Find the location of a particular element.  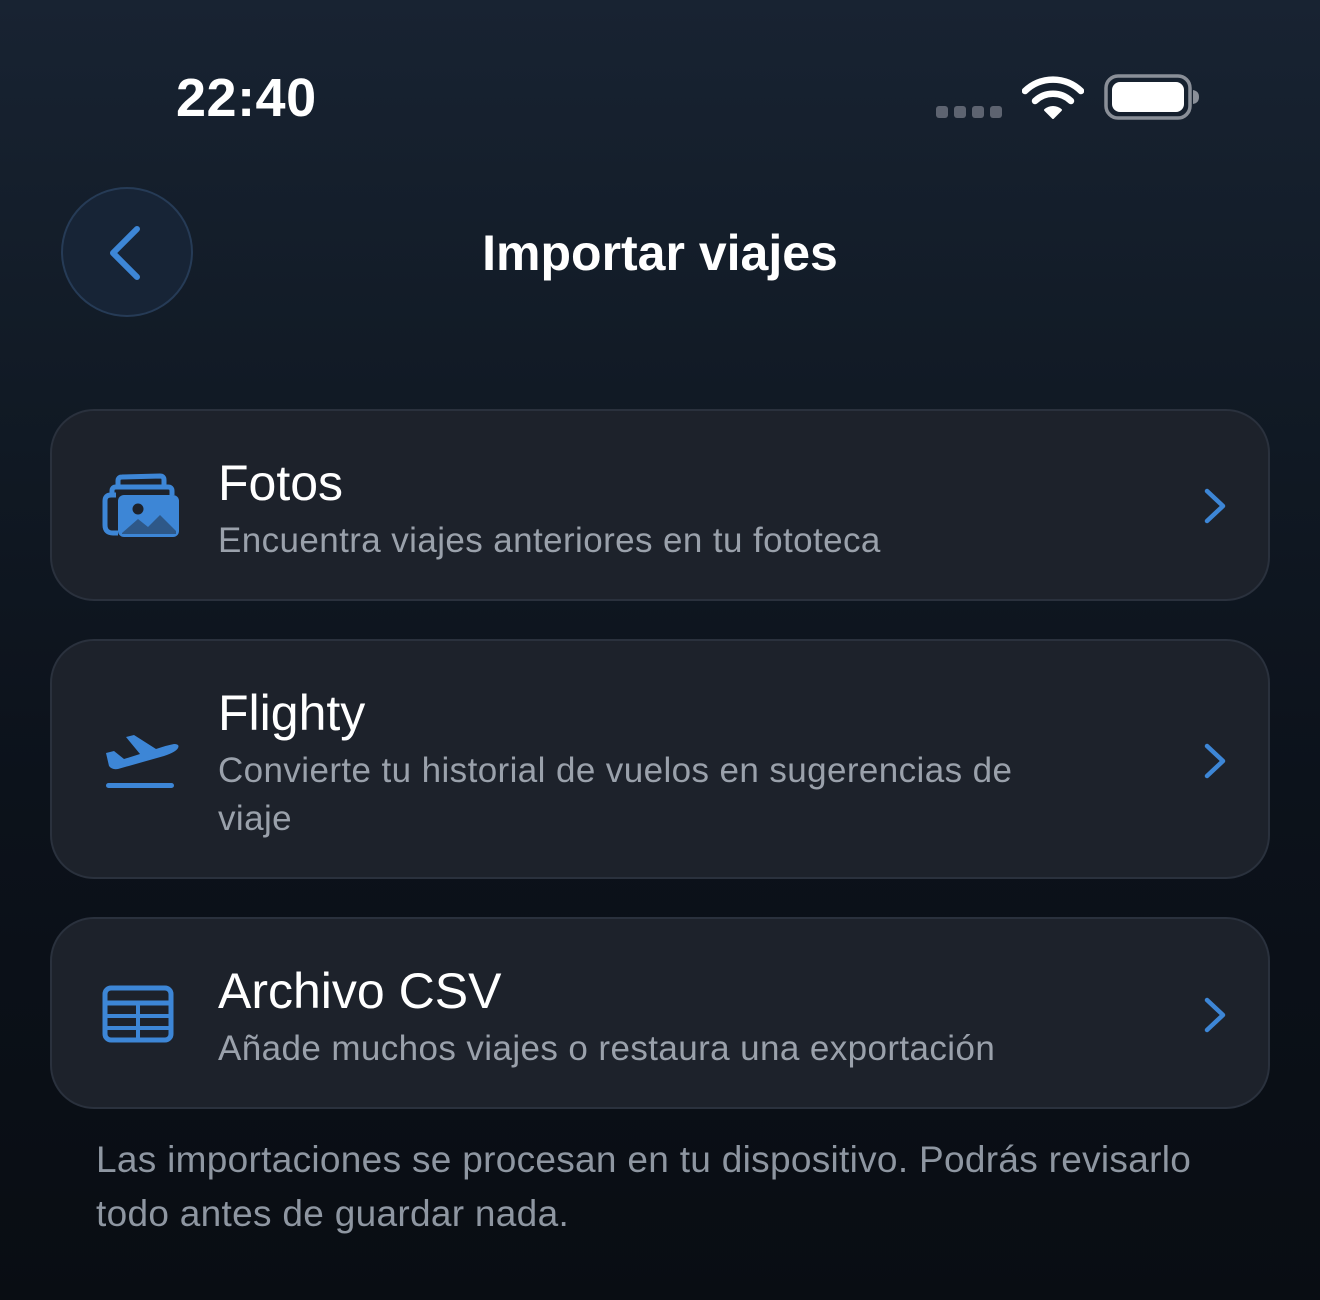

option-title: Fotos is located at coordinates (281, 483).